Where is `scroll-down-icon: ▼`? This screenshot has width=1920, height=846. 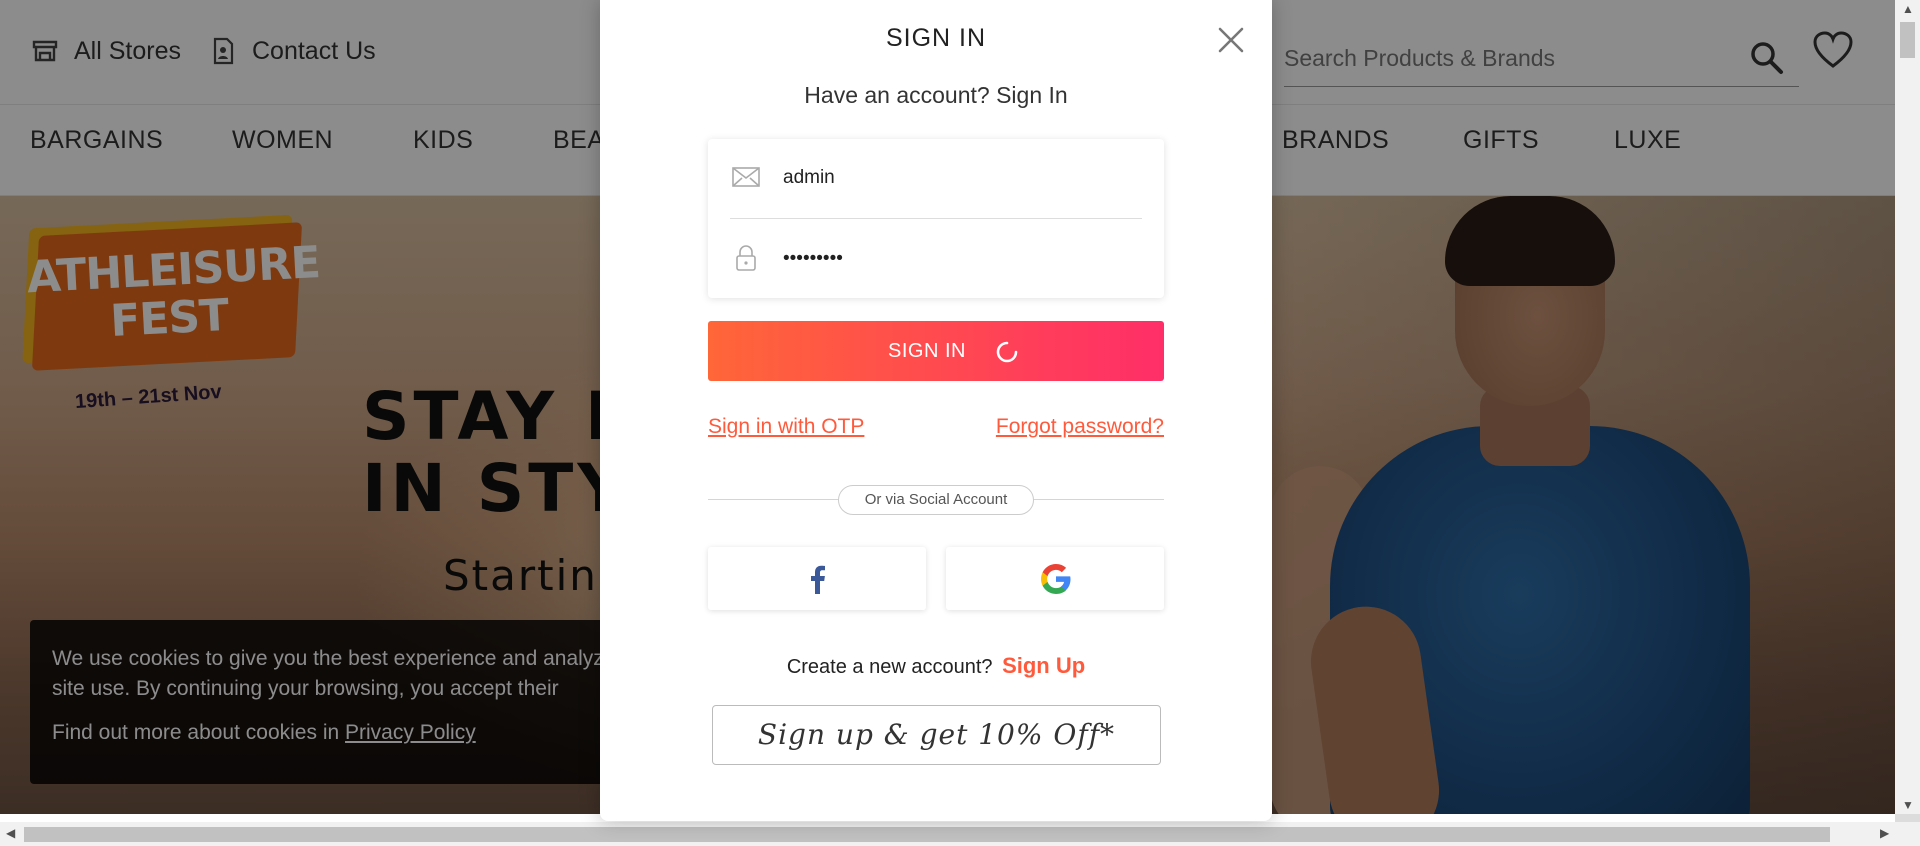 scroll-down-icon: ▼ is located at coordinates (1908, 805).